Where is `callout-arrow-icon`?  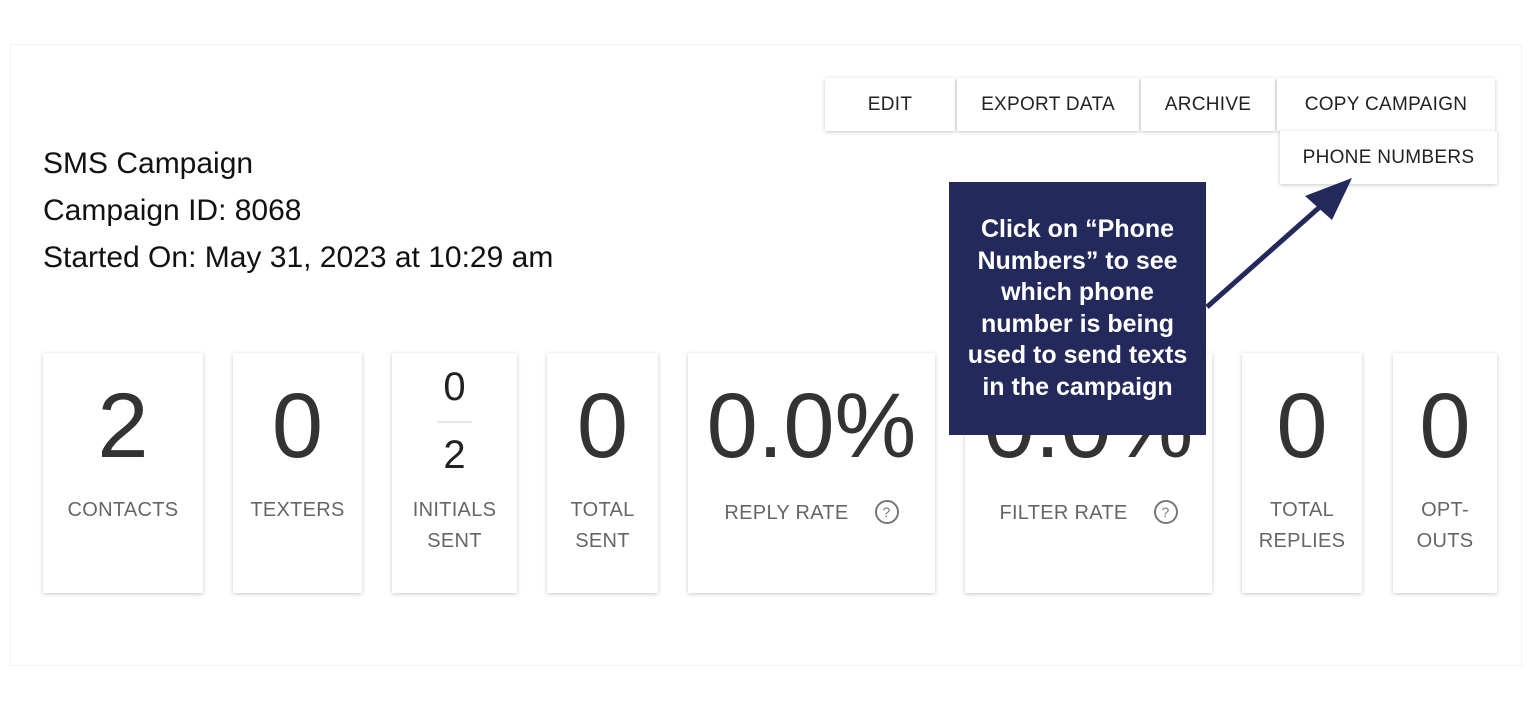
callout-arrow-icon is located at coordinates (1278, 243).